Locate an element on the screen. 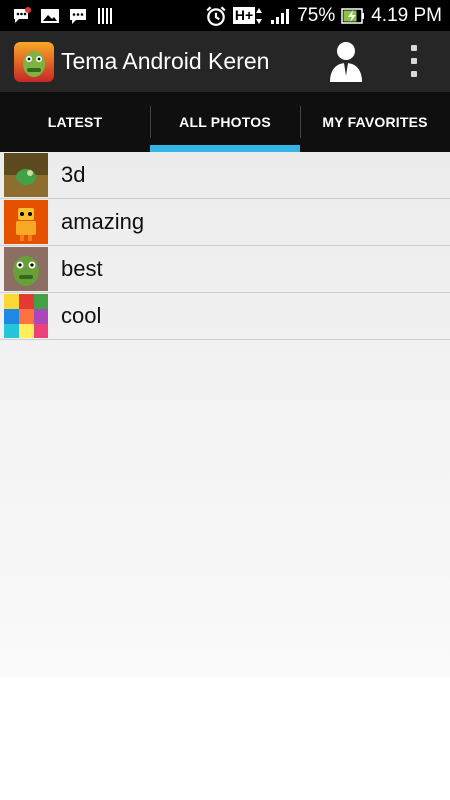  list-item-label: best is located at coordinates (82, 268).